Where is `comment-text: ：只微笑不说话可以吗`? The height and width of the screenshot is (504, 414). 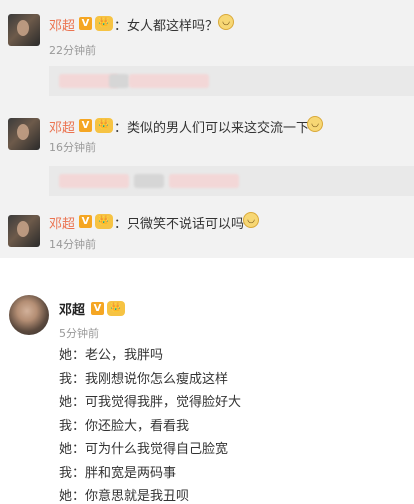 comment-text: ：只微笑不说话可以吗 is located at coordinates (179, 224).